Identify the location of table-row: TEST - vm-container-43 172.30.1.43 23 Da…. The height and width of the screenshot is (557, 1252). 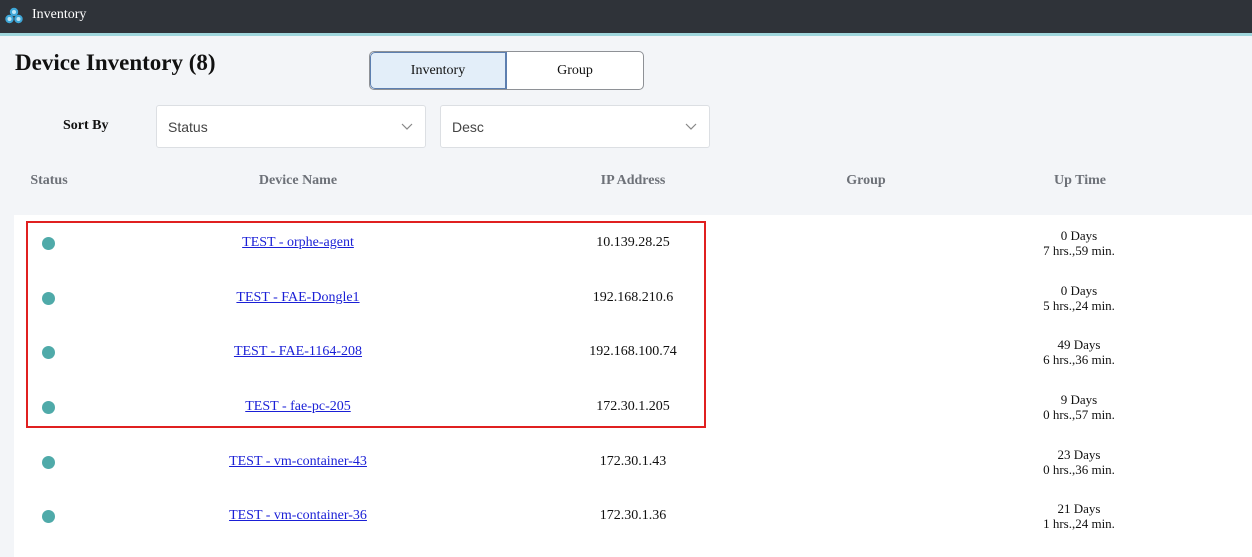
(633, 462).